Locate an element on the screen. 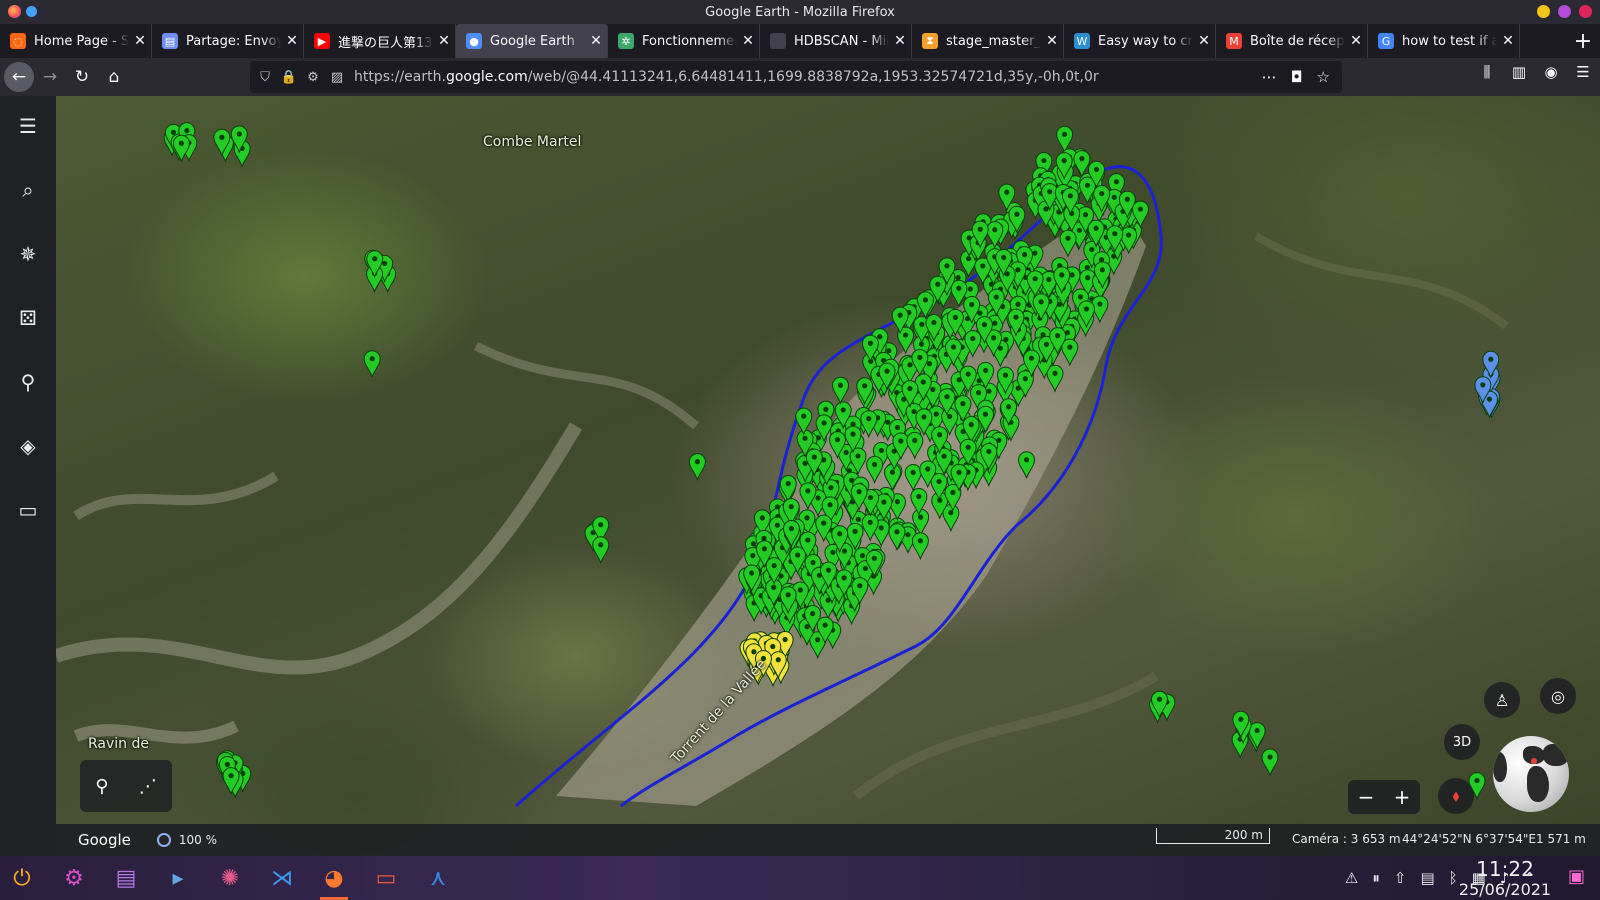 The image size is (1600, 900). close-window-button is located at coordinates (1585, 11).